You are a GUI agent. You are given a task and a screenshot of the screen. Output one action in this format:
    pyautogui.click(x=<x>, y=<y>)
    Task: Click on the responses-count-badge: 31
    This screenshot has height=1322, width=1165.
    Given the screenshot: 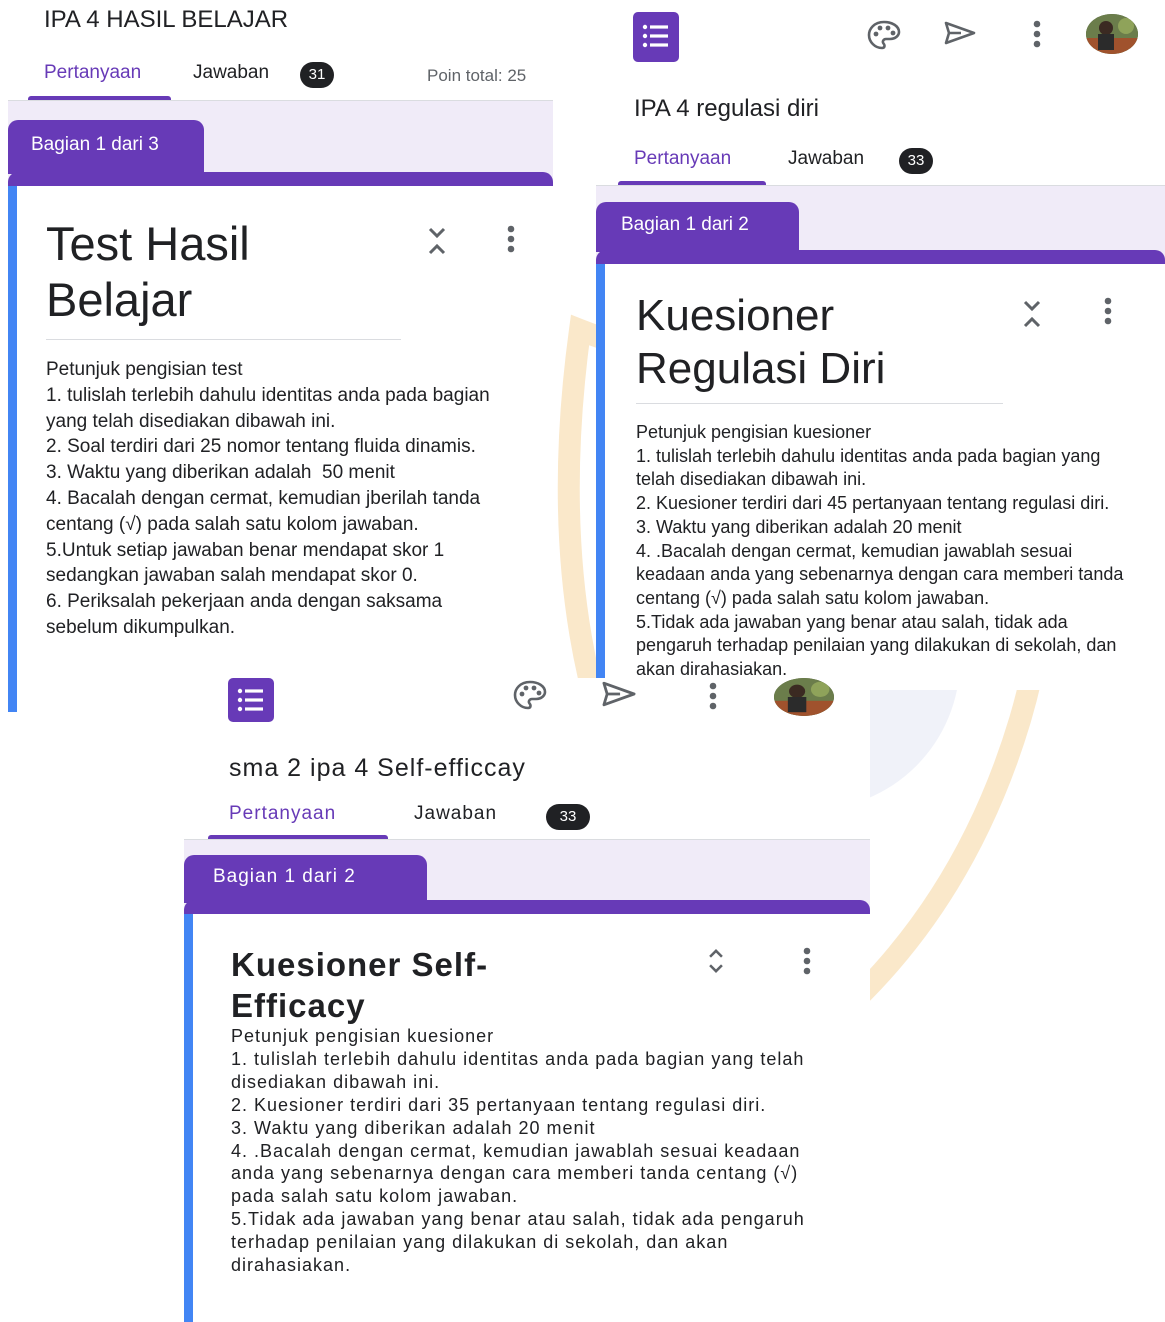 What is the action you would take?
    pyautogui.click(x=317, y=75)
    